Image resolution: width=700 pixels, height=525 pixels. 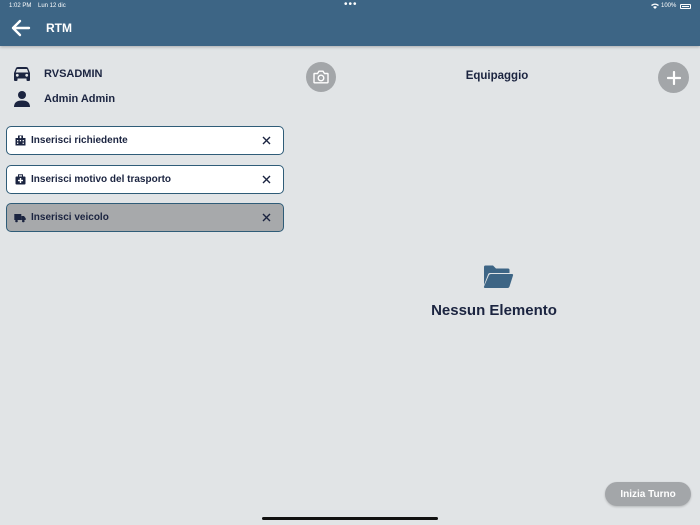 What do you see at coordinates (350, 23) in the screenshot?
I see `app-header: 1:02 PM Lun 12 dic ••• 100% RTM` at bounding box center [350, 23].